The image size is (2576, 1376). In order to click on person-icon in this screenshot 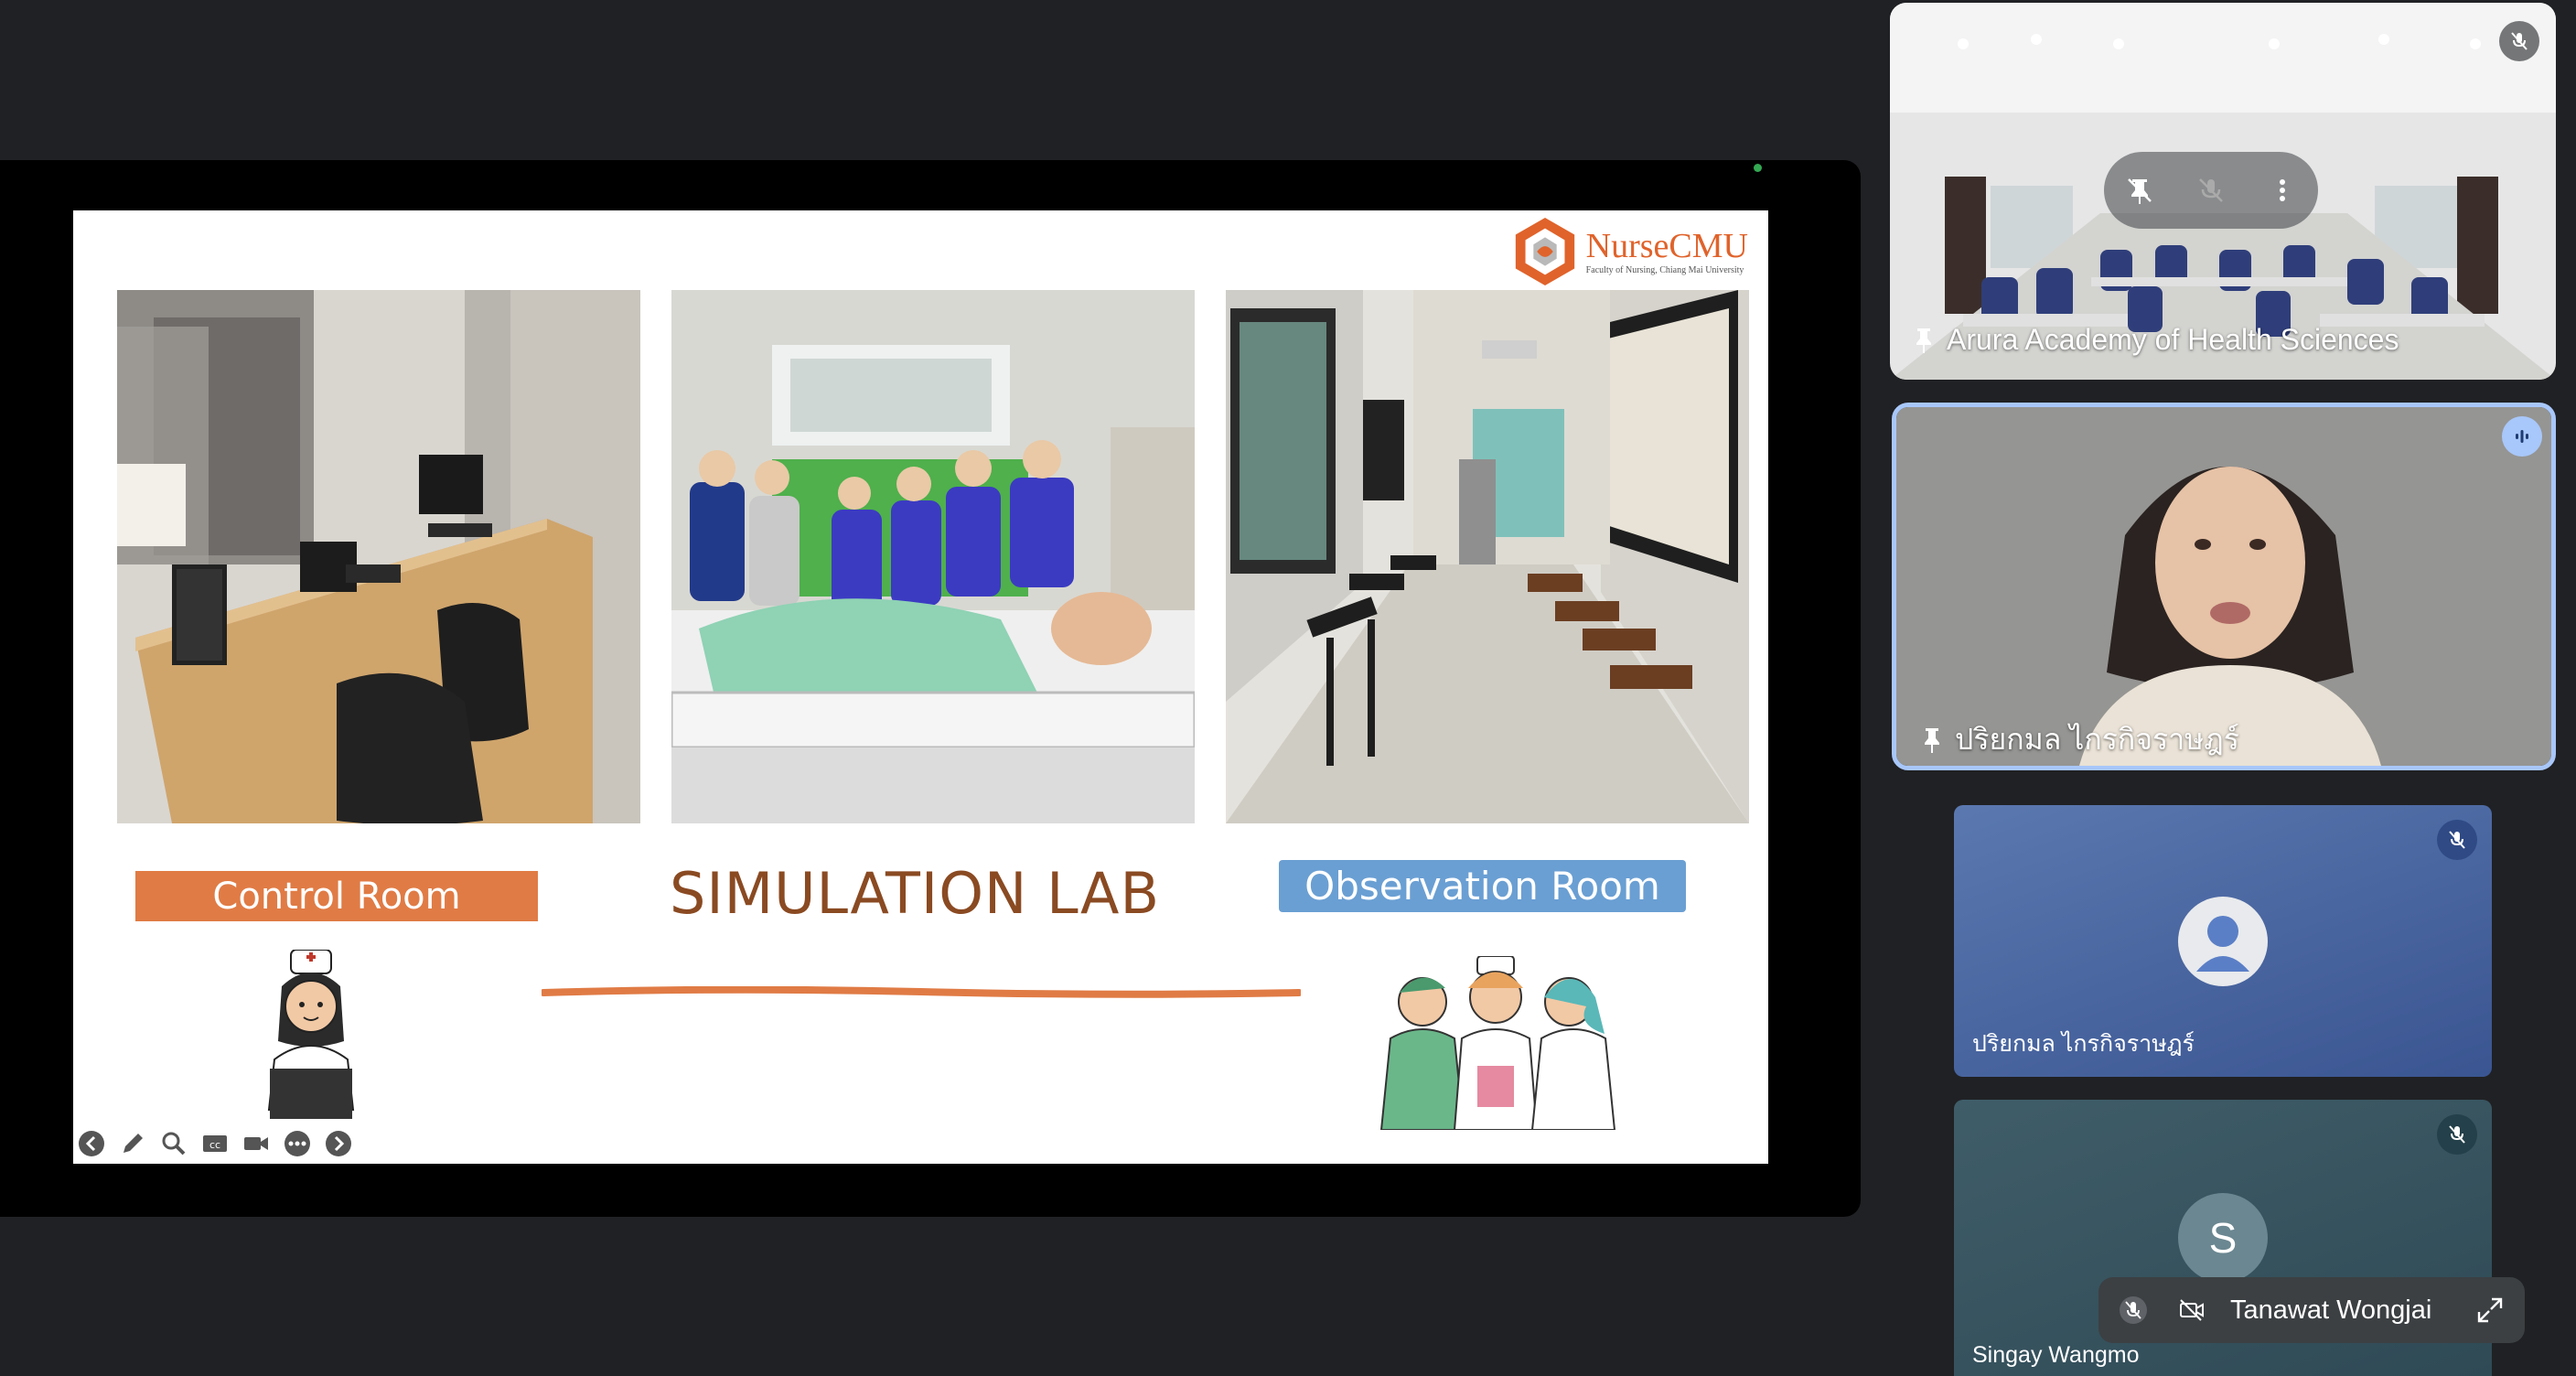, I will do `click(2222, 943)`.